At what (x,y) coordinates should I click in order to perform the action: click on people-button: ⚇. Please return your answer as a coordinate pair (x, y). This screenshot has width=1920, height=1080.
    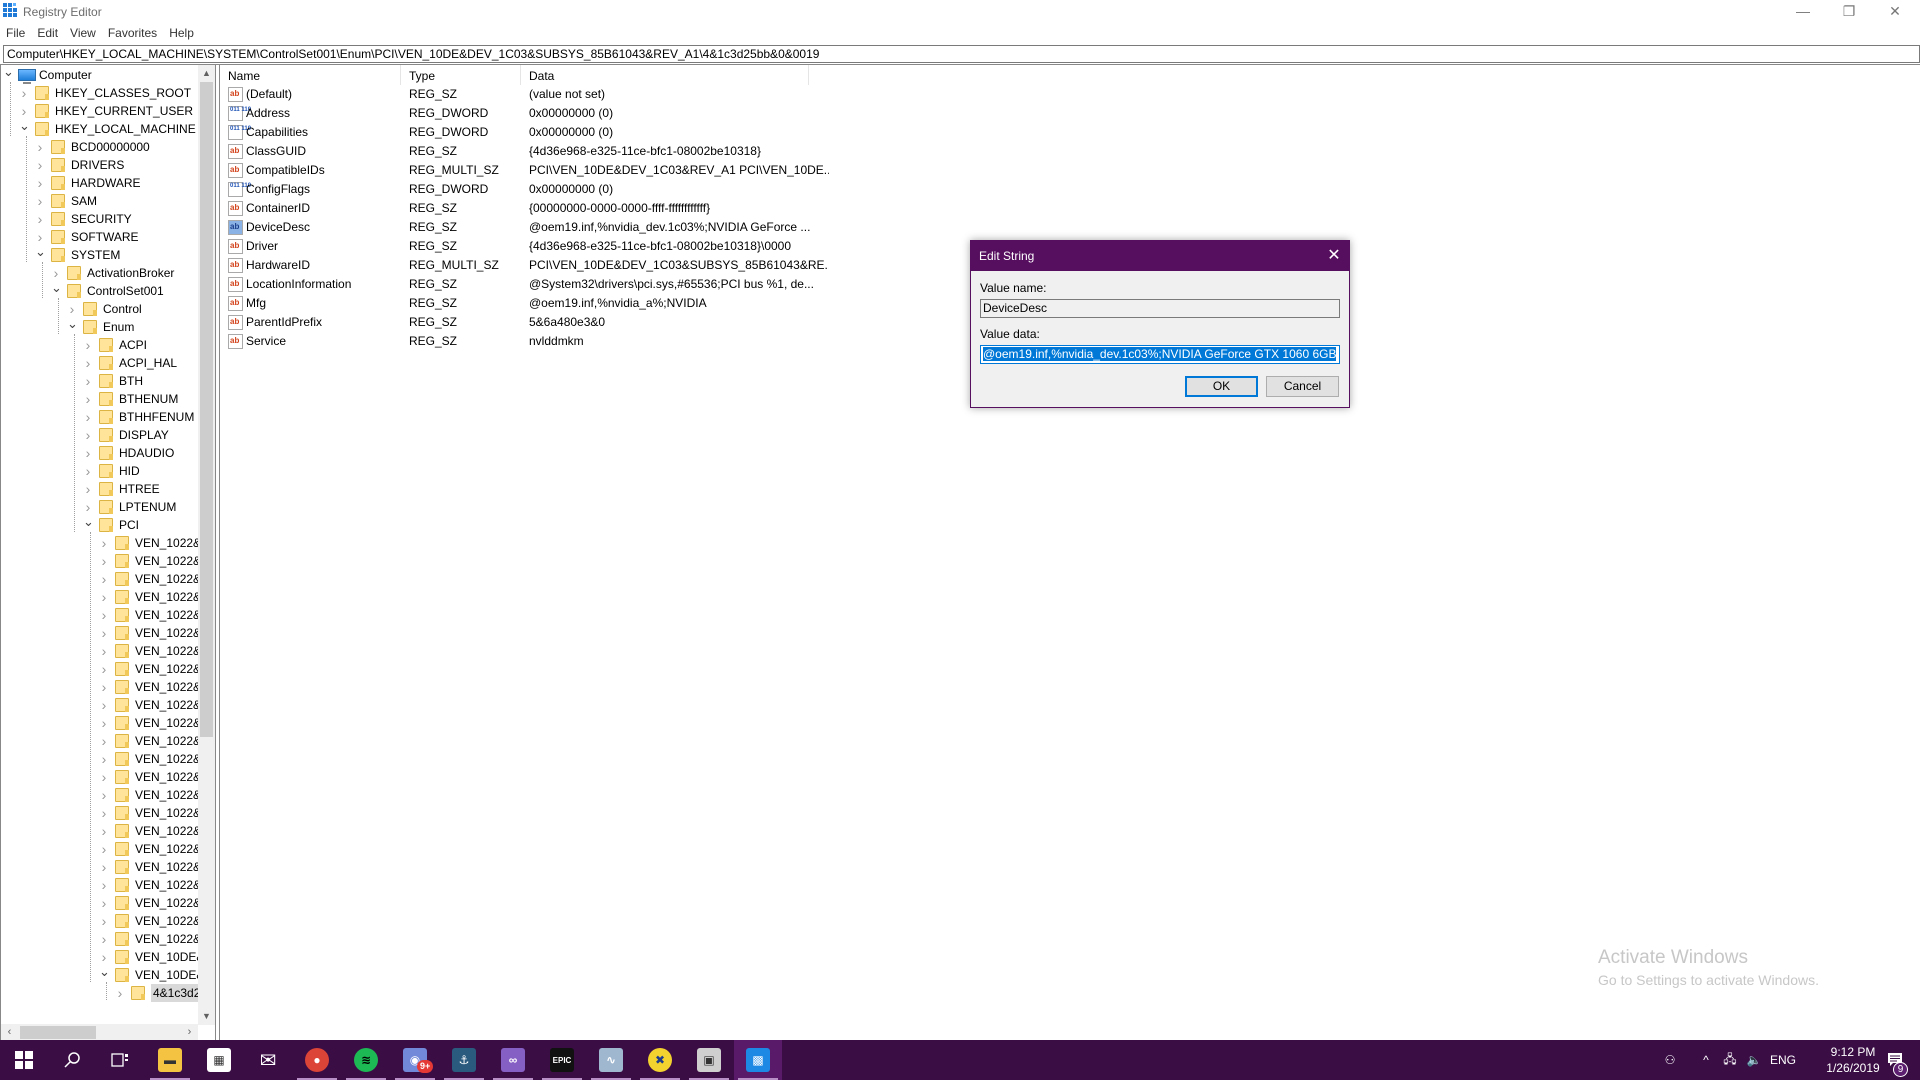
    Looking at the image, I should click on (1670, 1060).